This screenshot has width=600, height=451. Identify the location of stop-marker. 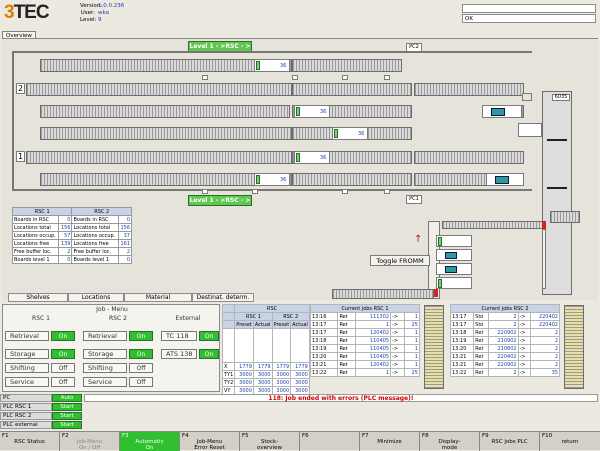
(436, 293).